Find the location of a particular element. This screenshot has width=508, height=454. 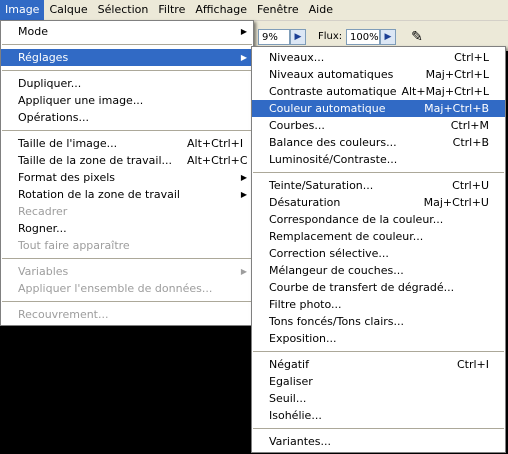

menu-item-label: Tout faire apparaître is located at coordinates (74, 245).